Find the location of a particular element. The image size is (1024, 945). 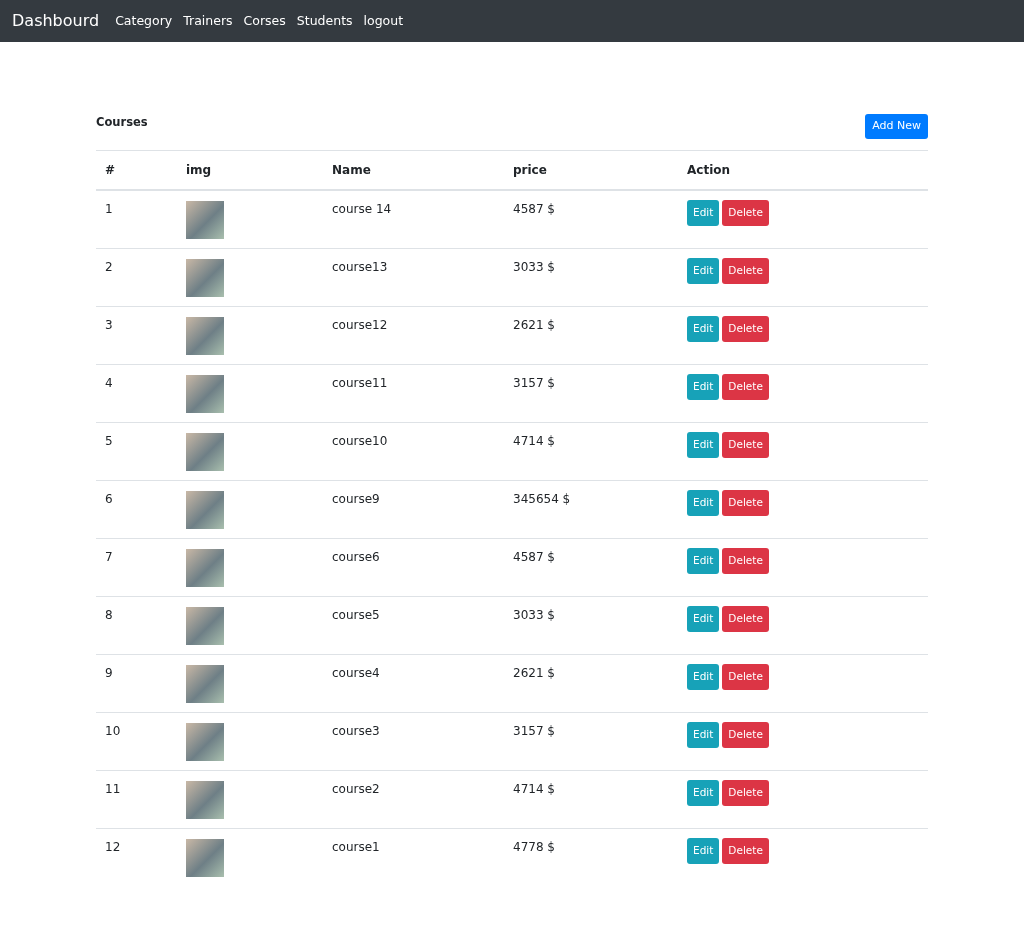

column-header: img is located at coordinates (250, 170).